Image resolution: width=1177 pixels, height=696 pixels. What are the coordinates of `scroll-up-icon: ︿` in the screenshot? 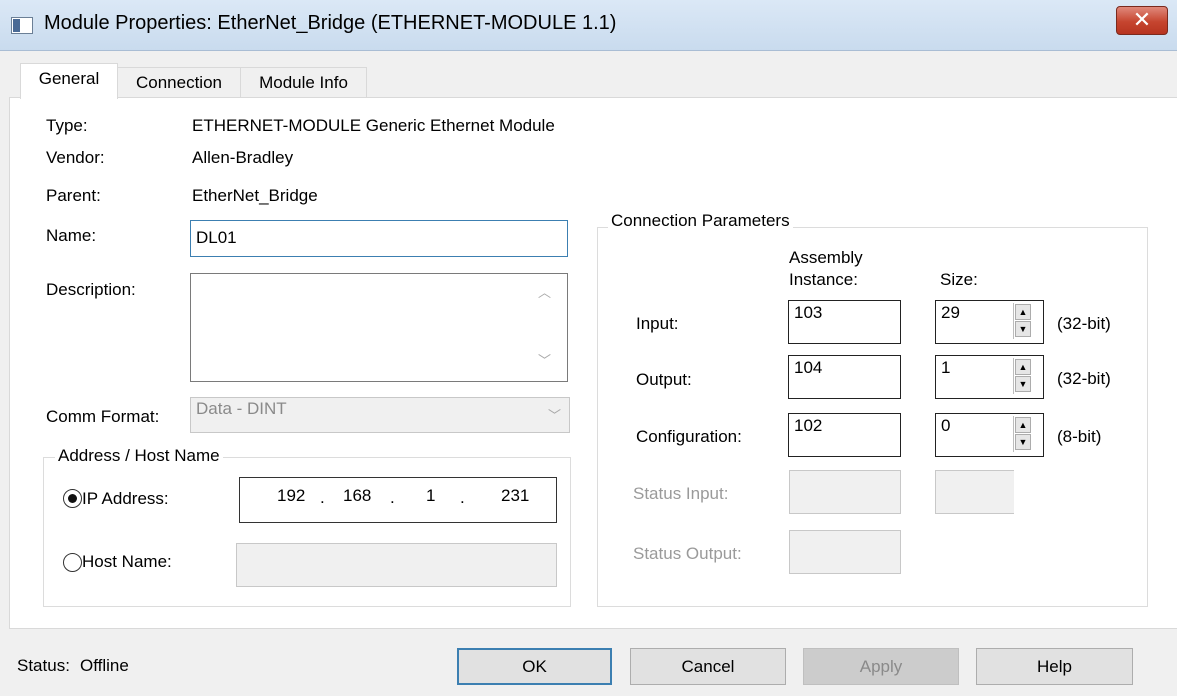 It's located at (544, 291).